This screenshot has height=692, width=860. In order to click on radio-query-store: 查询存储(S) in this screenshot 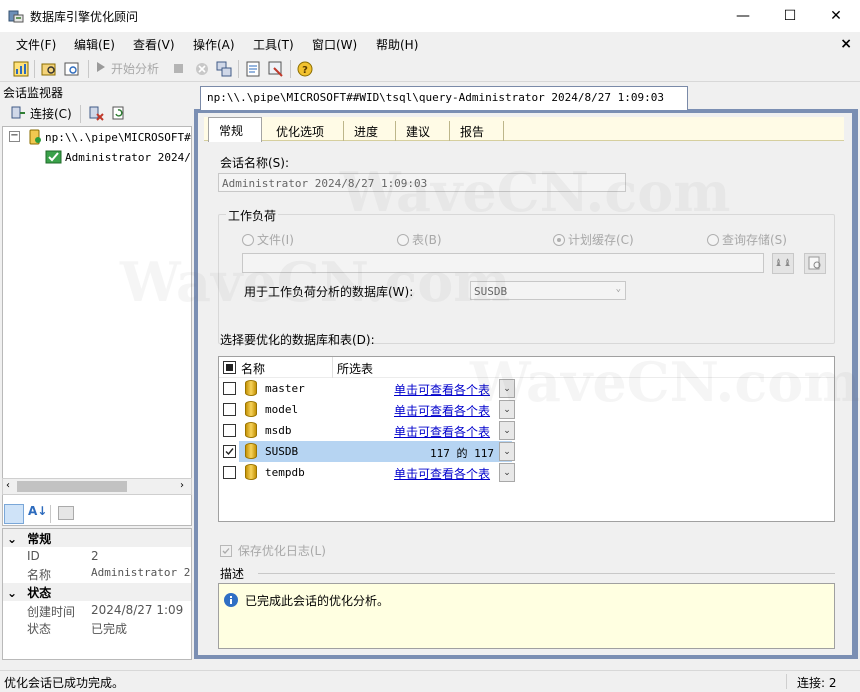, I will do `click(747, 239)`.